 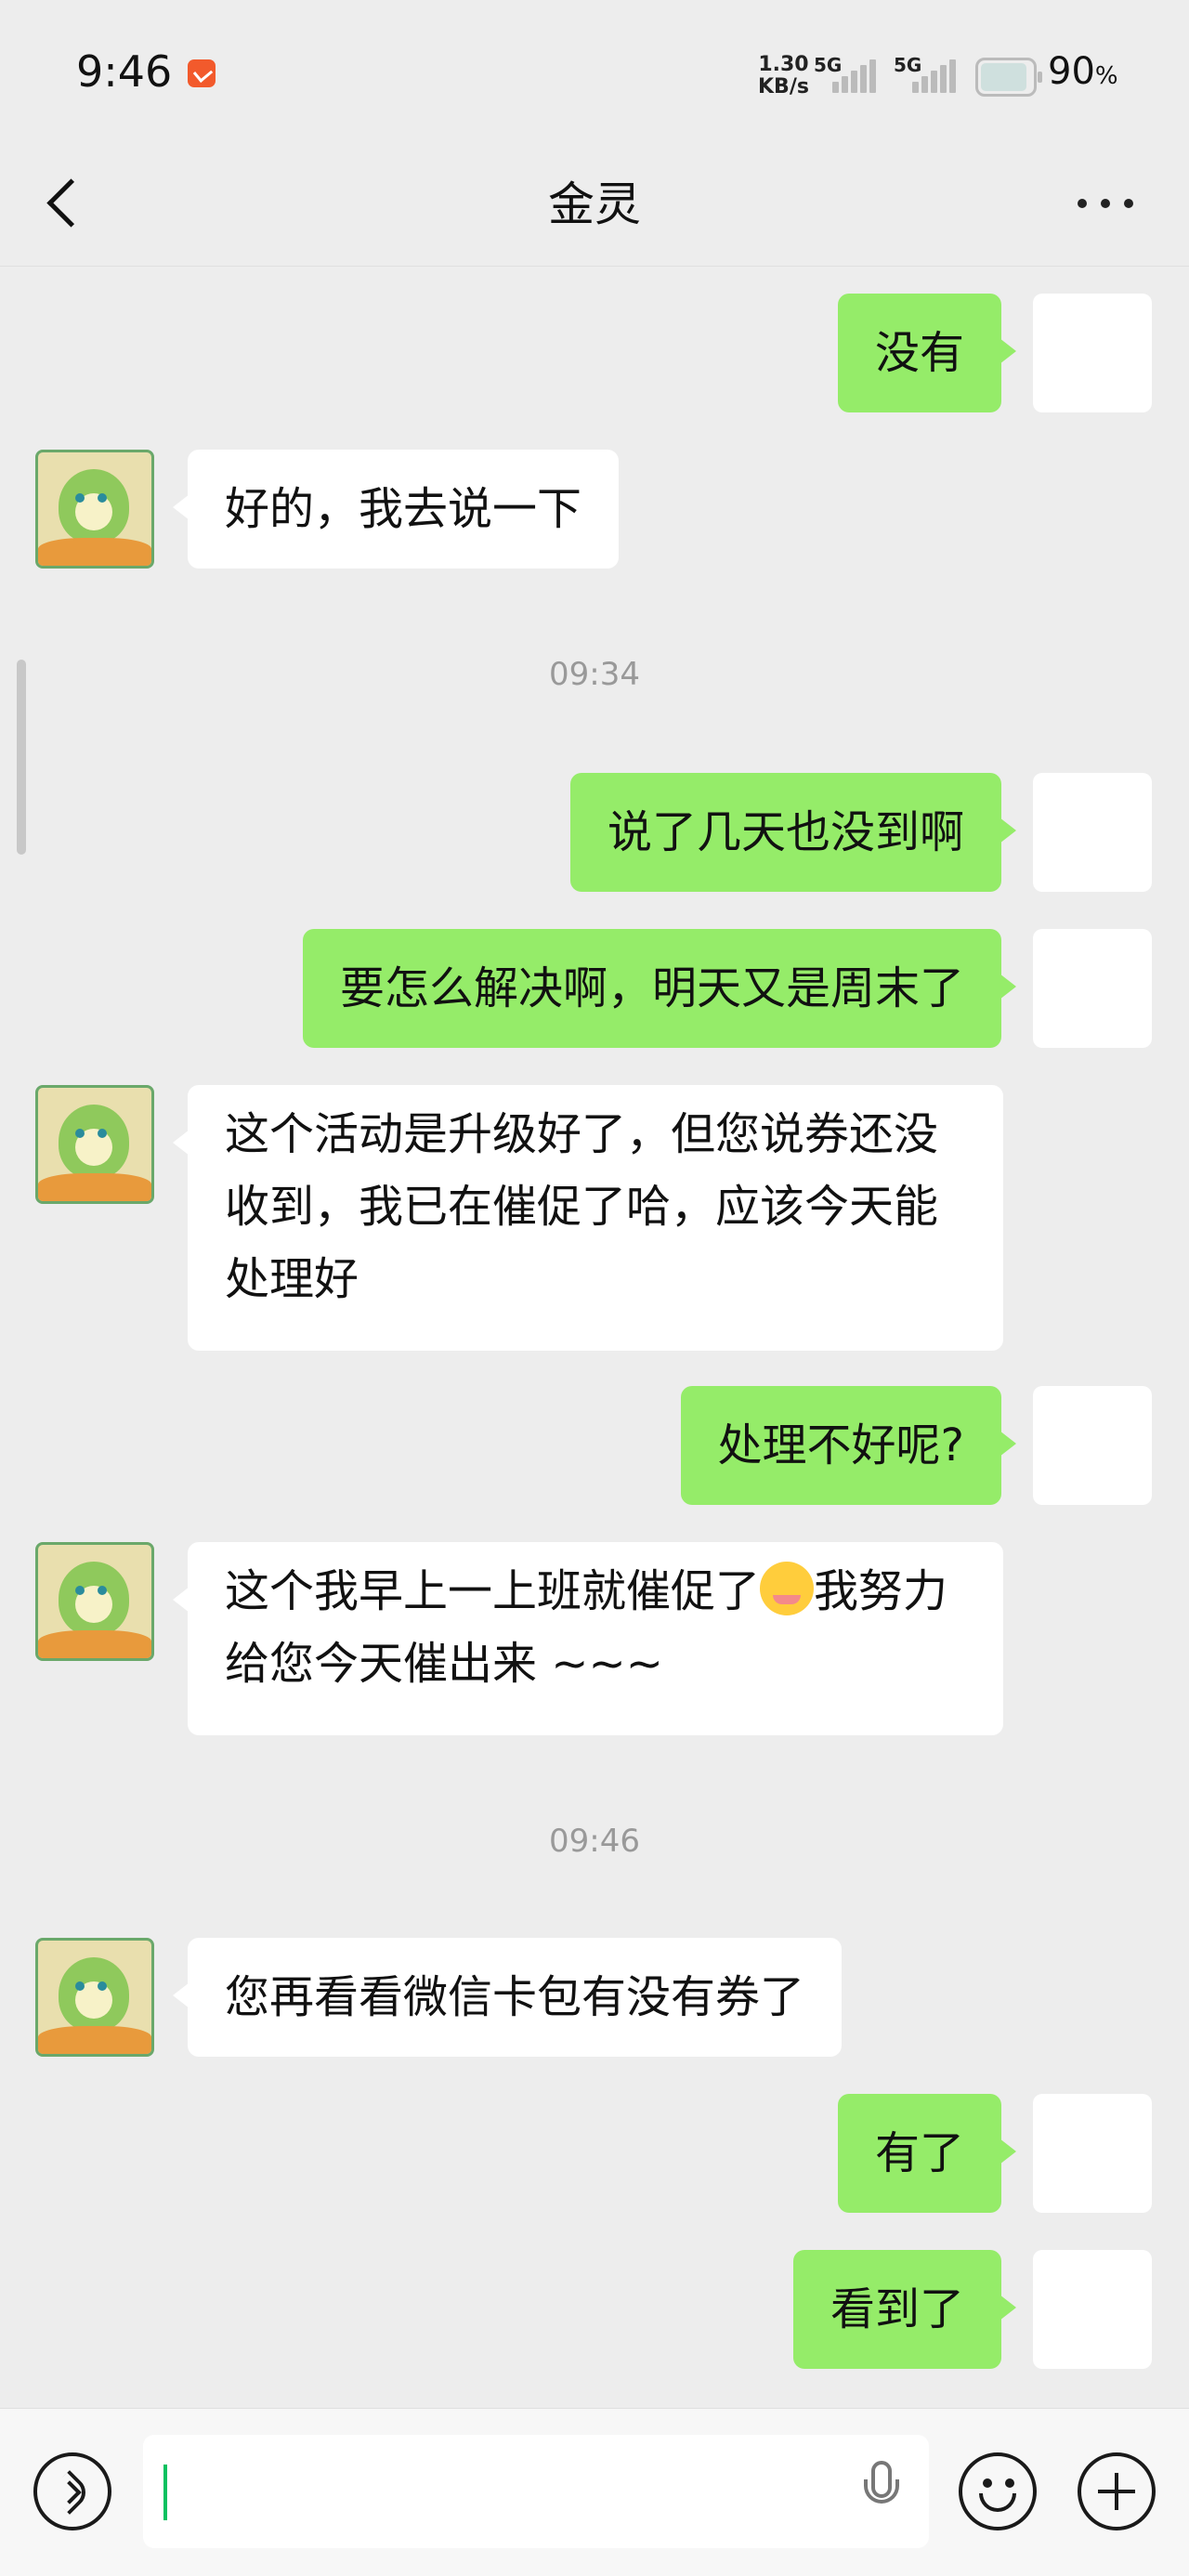 I want to click on smiling-face-emoji-icon, so click(x=788, y=1588).